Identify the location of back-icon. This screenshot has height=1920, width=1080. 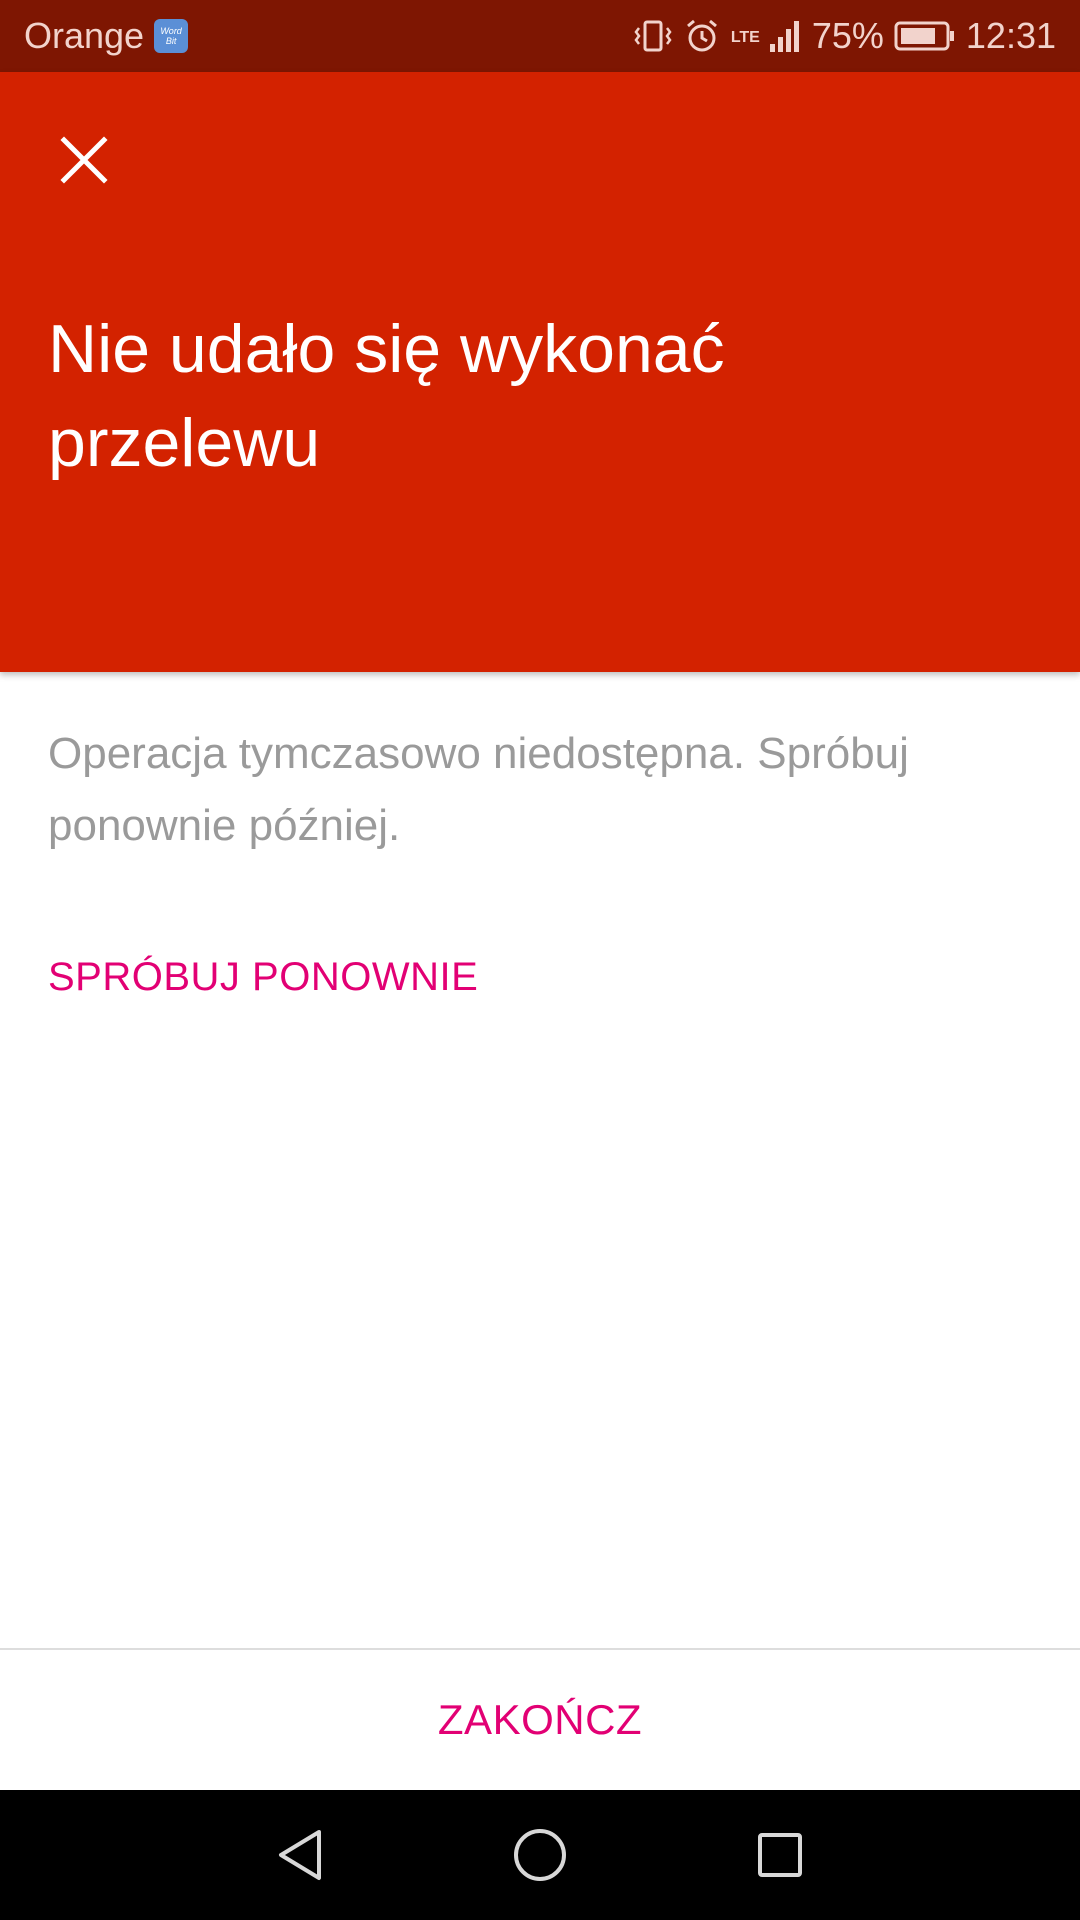
(300, 1855).